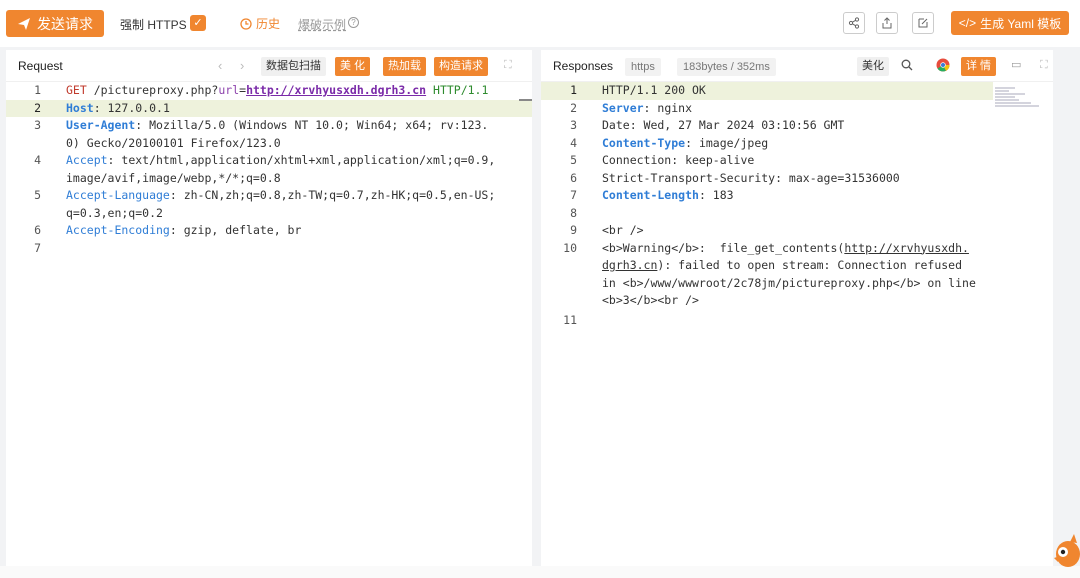 This screenshot has width=1080, height=578. What do you see at coordinates (461, 66) in the screenshot?
I see `construct-request-button: 构造请求` at bounding box center [461, 66].